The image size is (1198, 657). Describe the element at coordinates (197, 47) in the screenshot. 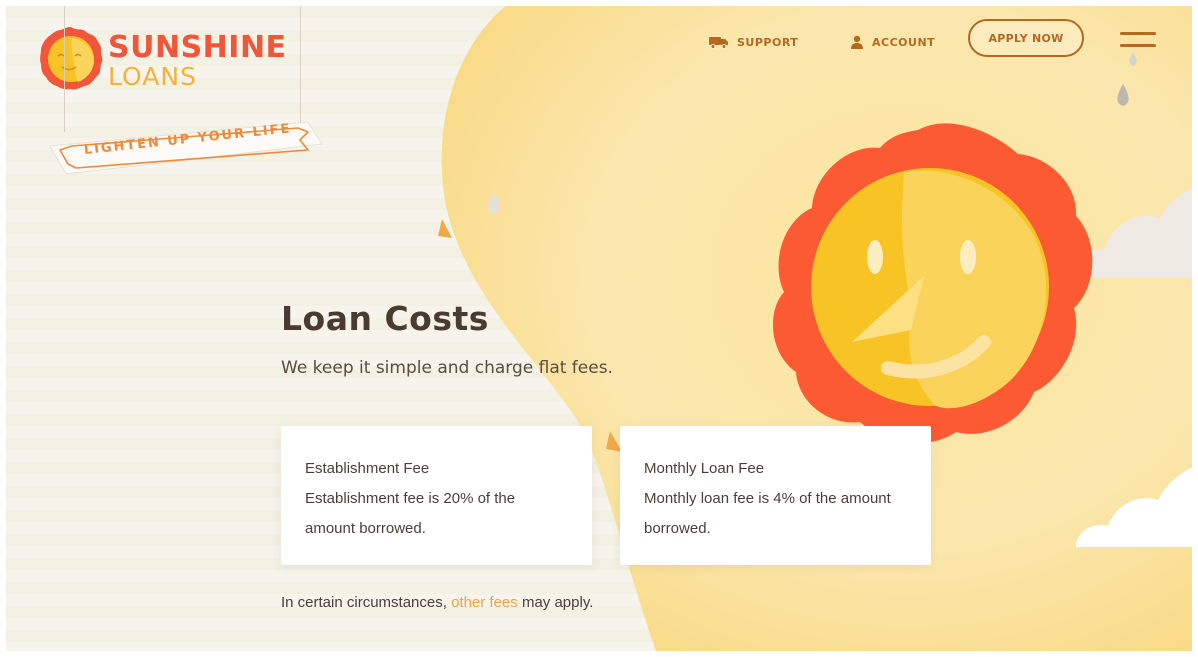

I see `brand-name-line1: SUNSHINE` at that location.